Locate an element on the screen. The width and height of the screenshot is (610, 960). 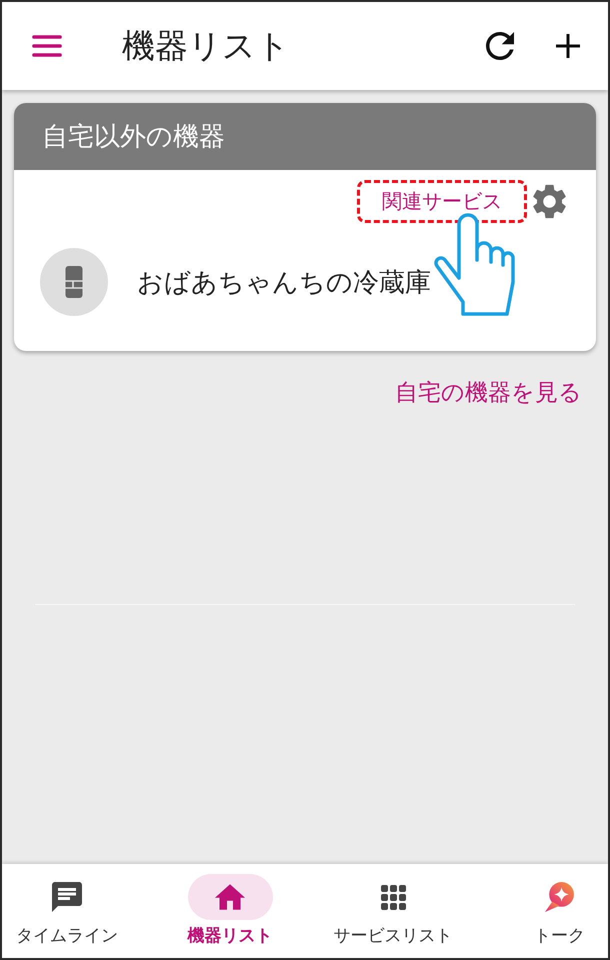
group-title: 自宅以外の機器 is located at coordinates (133, 137).